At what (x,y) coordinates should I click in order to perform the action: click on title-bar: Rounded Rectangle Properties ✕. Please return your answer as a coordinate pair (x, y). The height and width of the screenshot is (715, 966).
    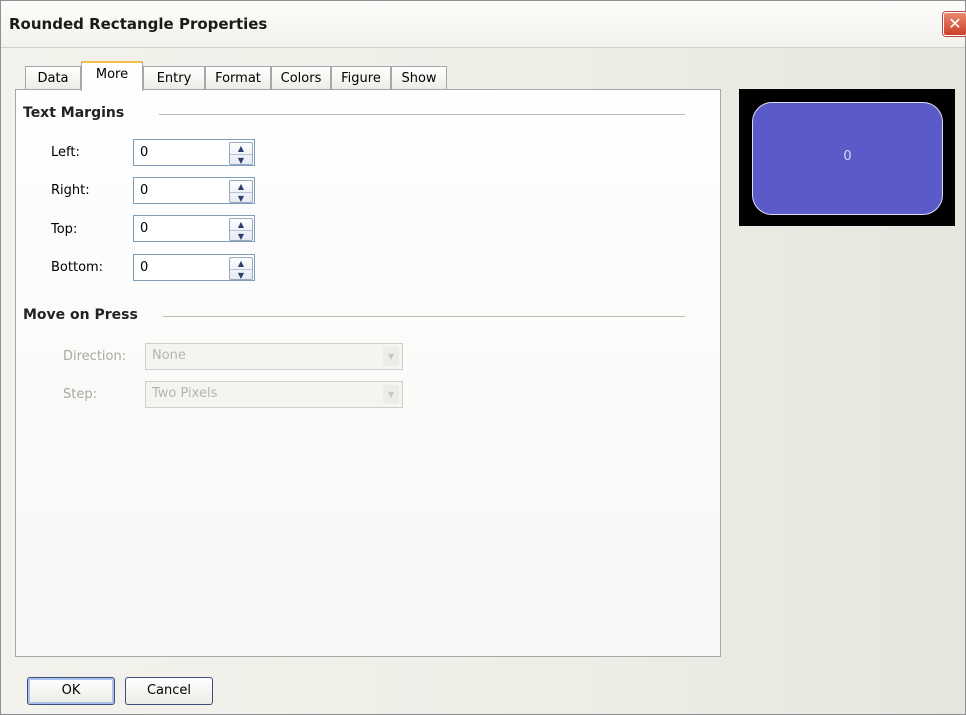
    Looking at the image, I should click on (483, 24).